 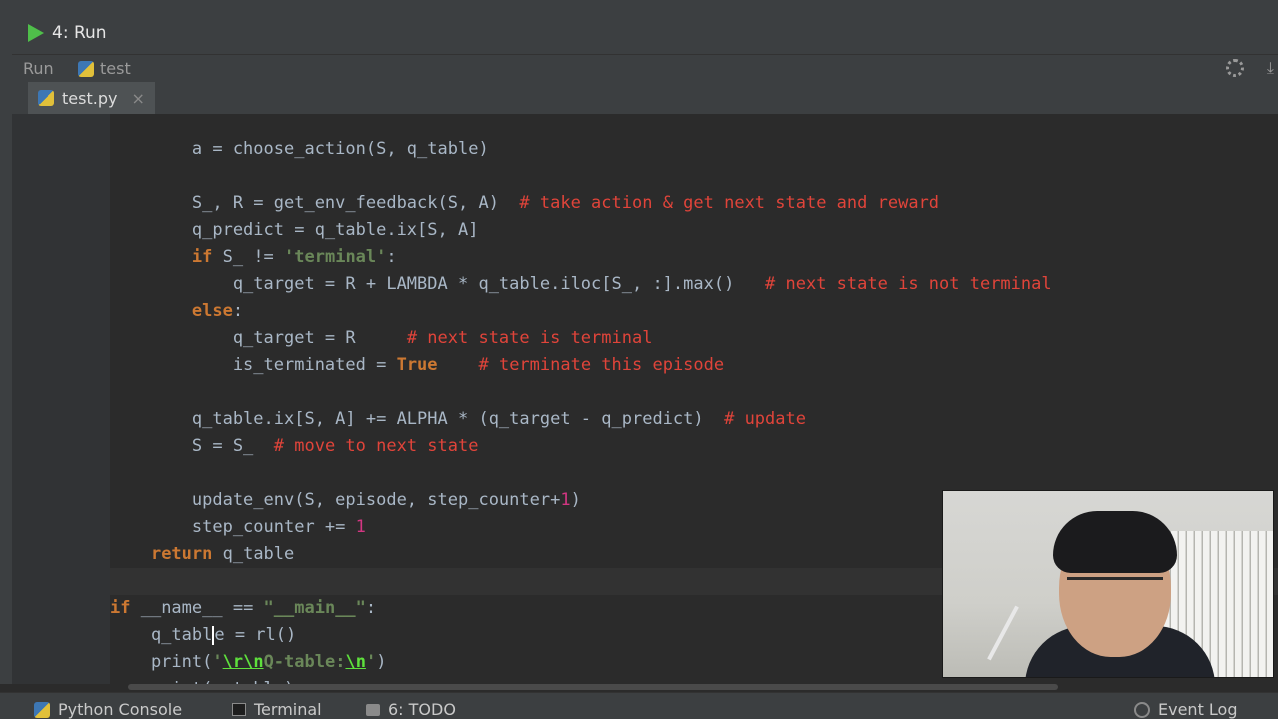 What do you see at coordinates (694, 282) in the screenshot?
I see `code-line: 83 else:` at bounding box center [694, 282].